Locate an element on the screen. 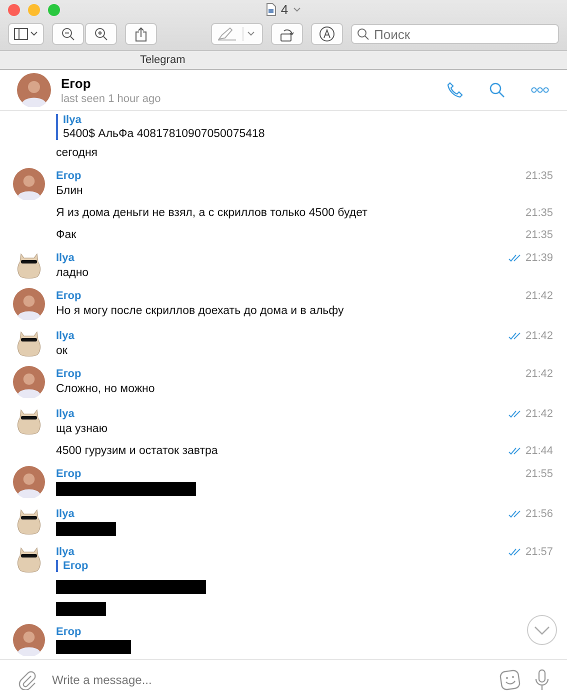 Image resolution: width=567 pixels, height=700 pixels. scroll-down-button is located at coordinates (542, 630).